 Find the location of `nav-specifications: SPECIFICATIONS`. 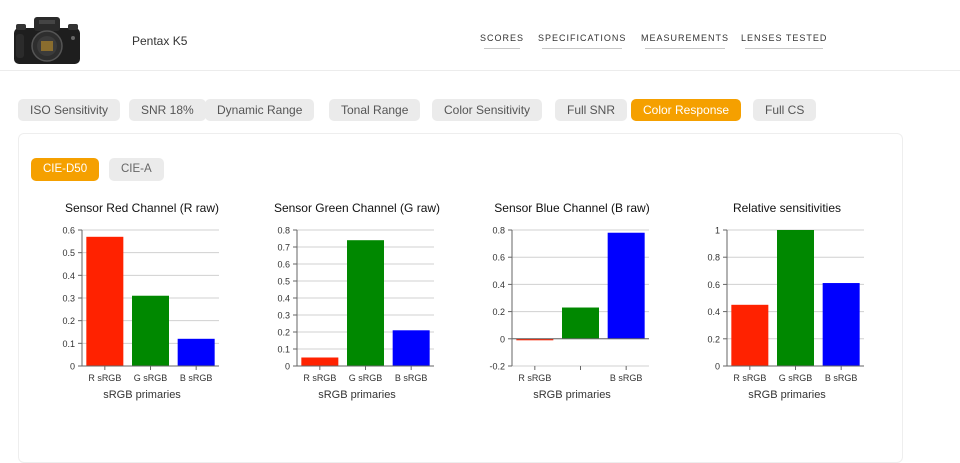

nav-specifications: SPECIFICATIONS is located at coordinates (582, 41).